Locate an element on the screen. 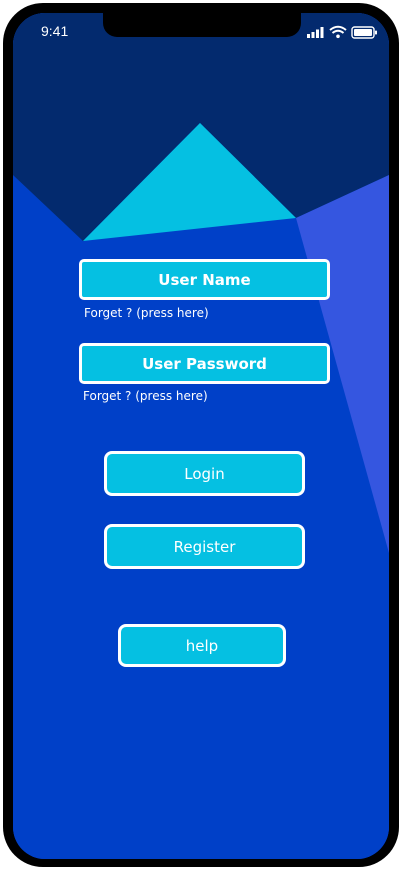 The image size is (402, 870). status-time: 9:41 is located at coordinates (55, 31).